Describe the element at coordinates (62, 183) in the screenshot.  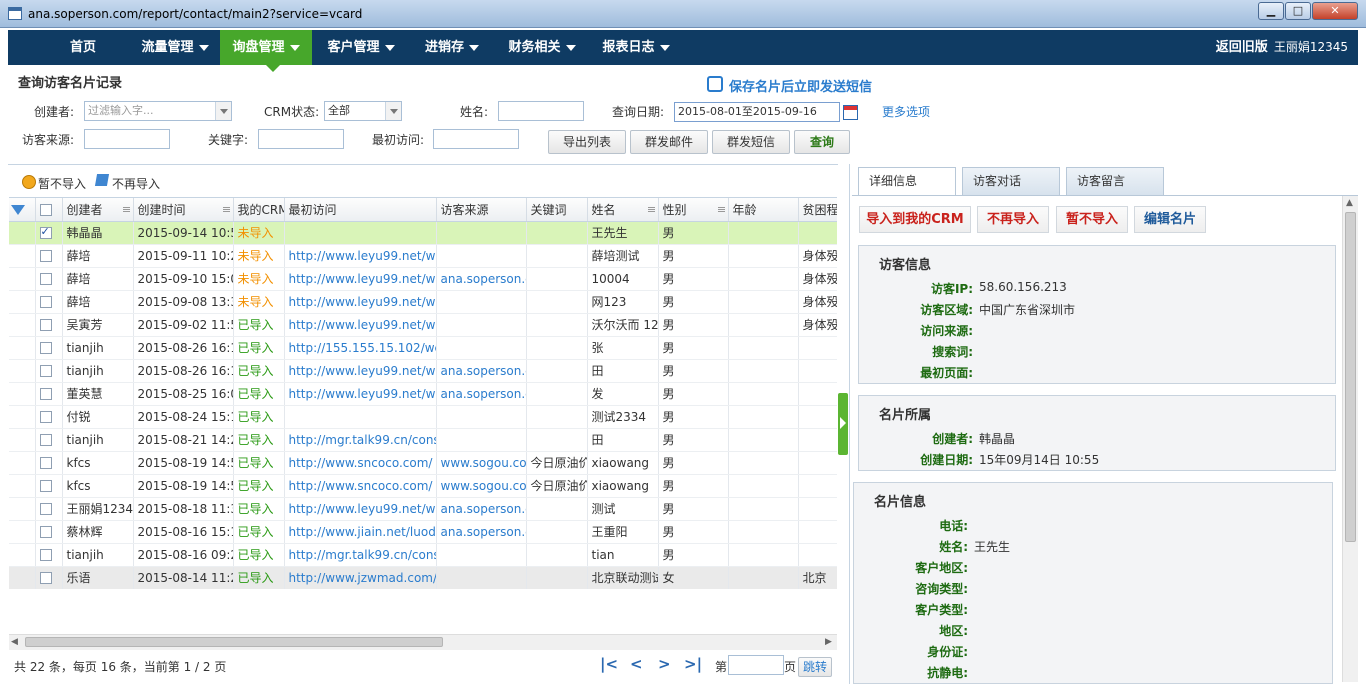
I see `pause-import-button: 暂不导入` at that location.